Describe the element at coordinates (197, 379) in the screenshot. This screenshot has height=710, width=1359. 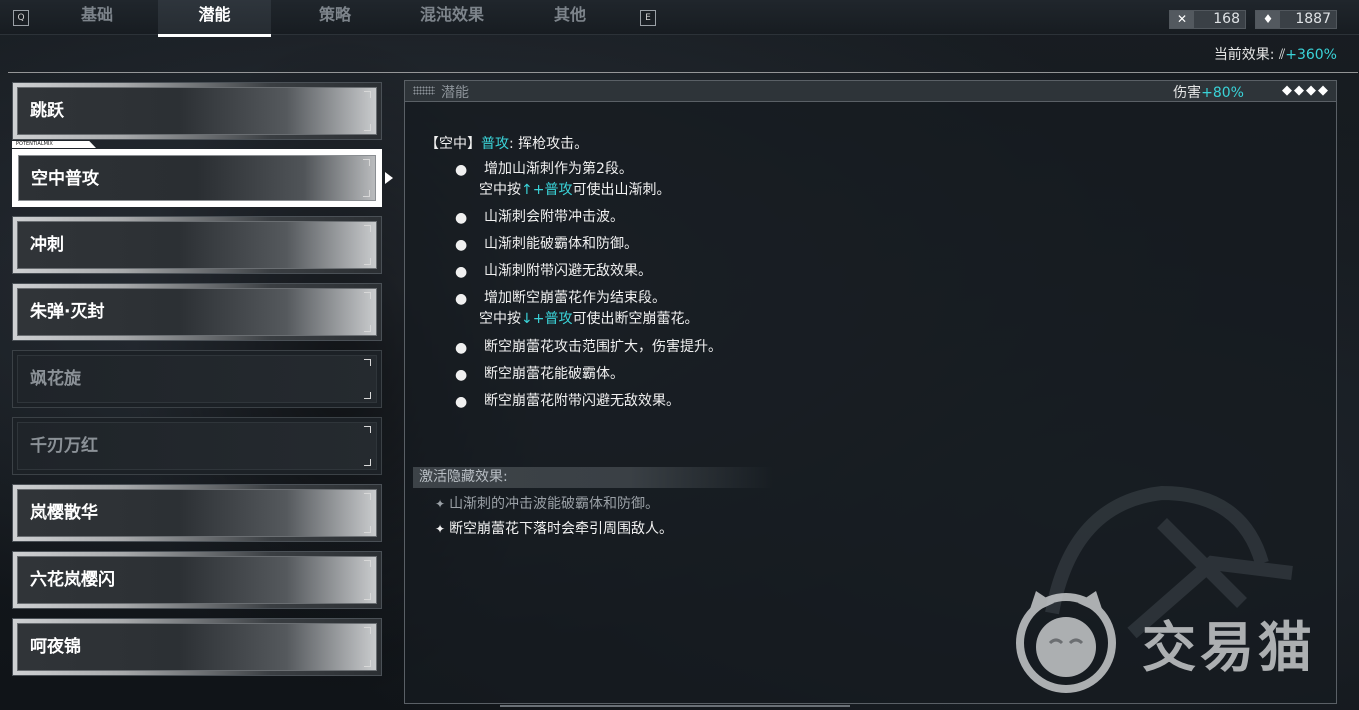
I see `skill-item-sahuaxuan: 飒花旋` at that location.